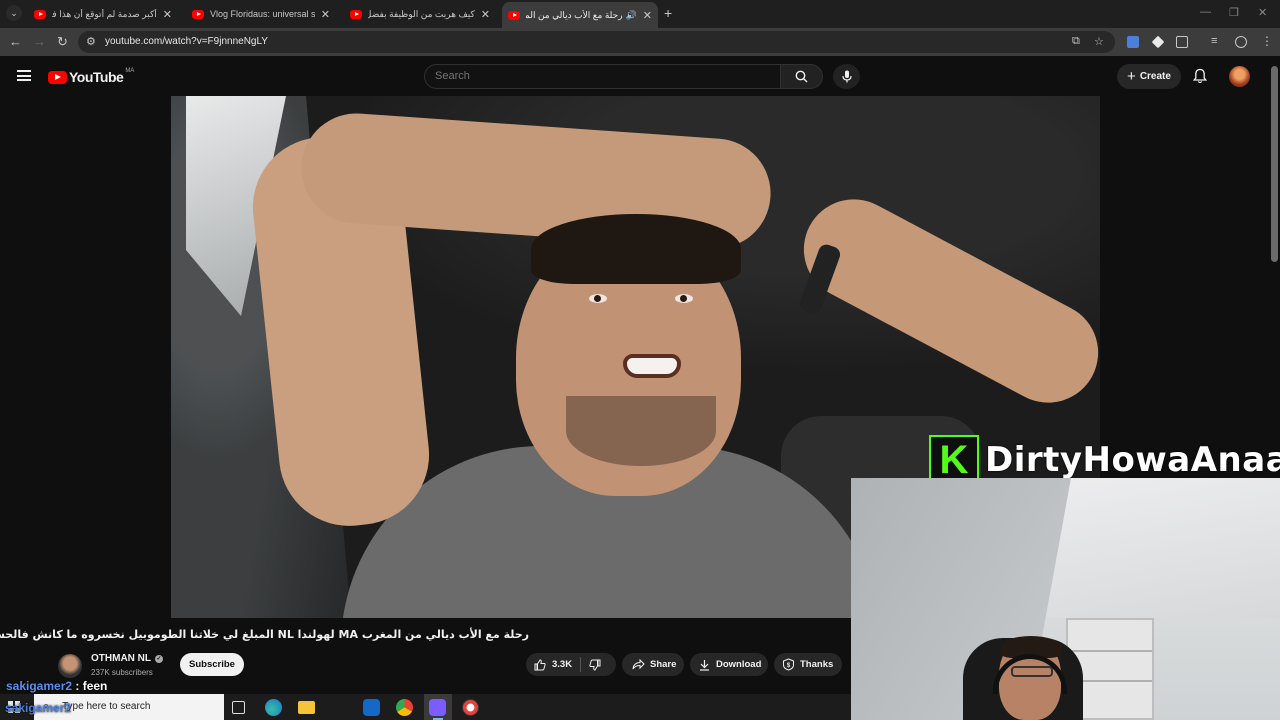  Describe the element at coordinates (668, 13) in the screenshot. I see `new-tab-icon: +` at that location.